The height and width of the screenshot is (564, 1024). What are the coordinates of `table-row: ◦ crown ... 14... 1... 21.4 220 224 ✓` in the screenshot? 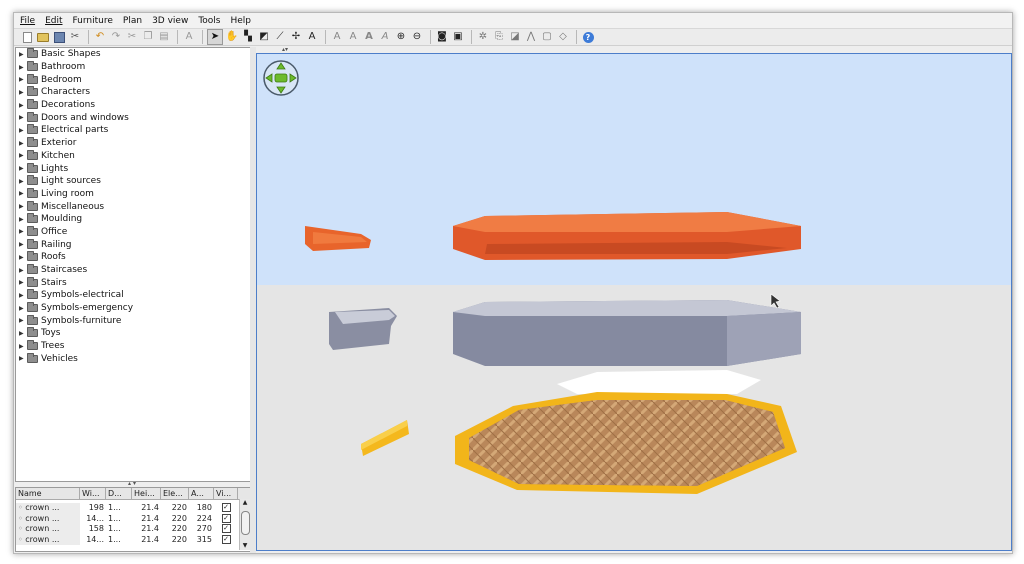 It's located at (133, 518).